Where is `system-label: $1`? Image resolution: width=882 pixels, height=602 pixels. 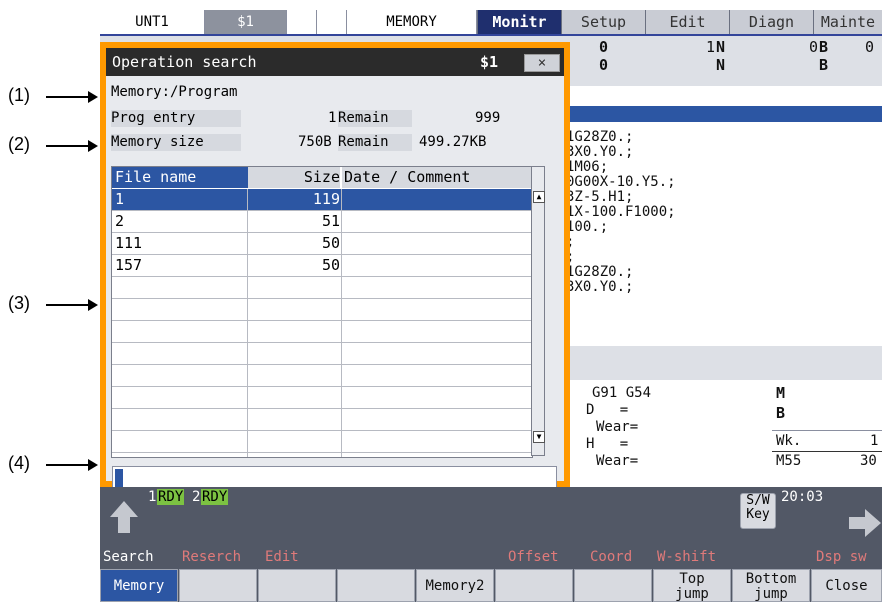 system-label: $1 is located at coordinates (246, 22).